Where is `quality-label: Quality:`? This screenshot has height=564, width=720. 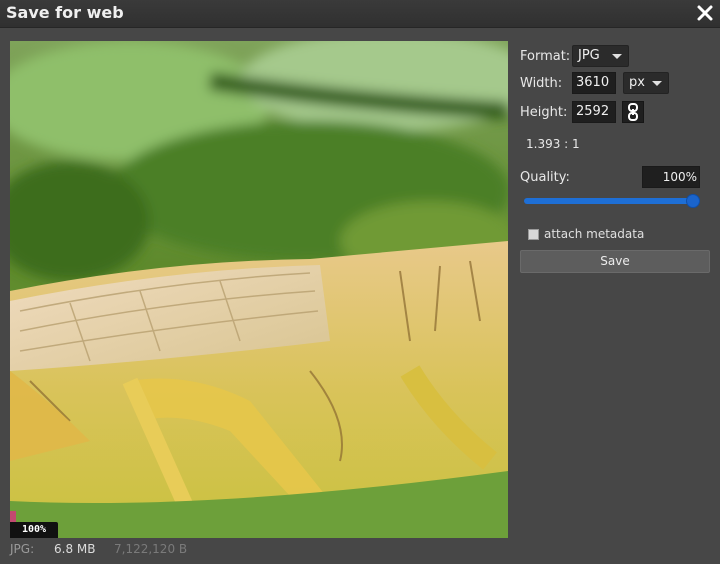 quality-label: Quality: is located at coordinates (545, 177).